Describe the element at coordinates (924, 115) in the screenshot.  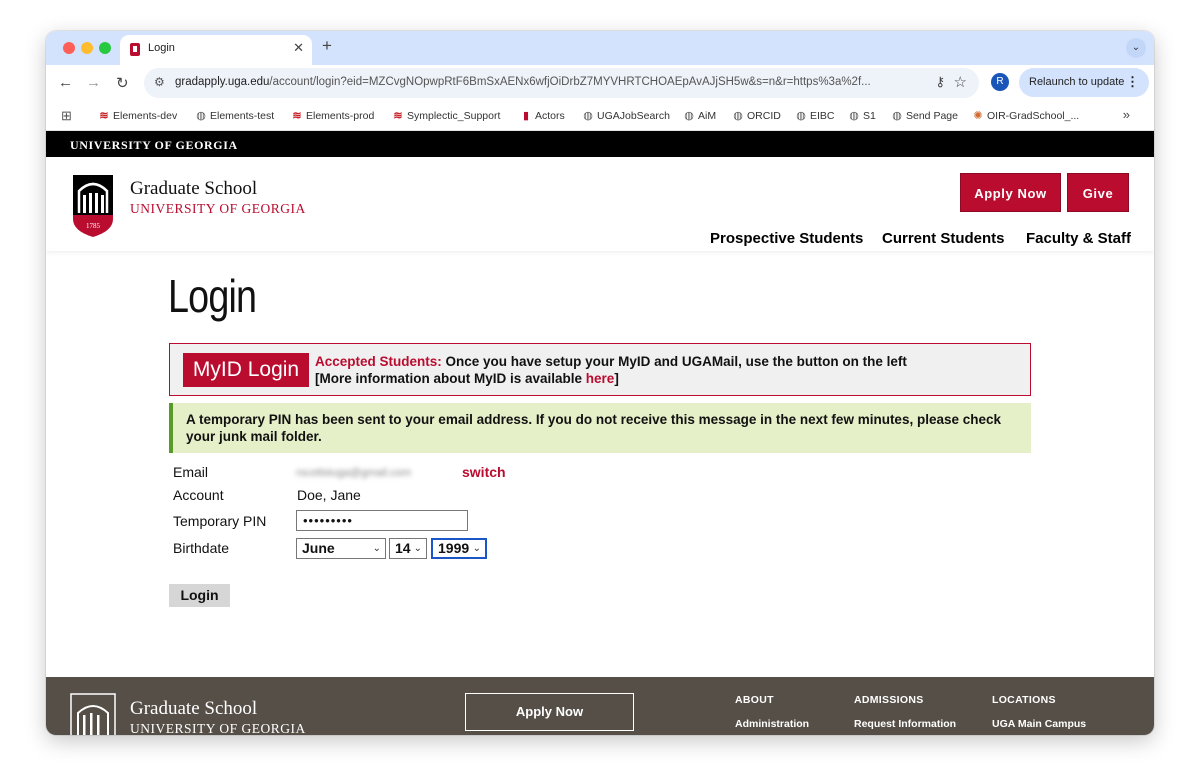
I see `bookmark-item: ◍ Send Page` at that location.